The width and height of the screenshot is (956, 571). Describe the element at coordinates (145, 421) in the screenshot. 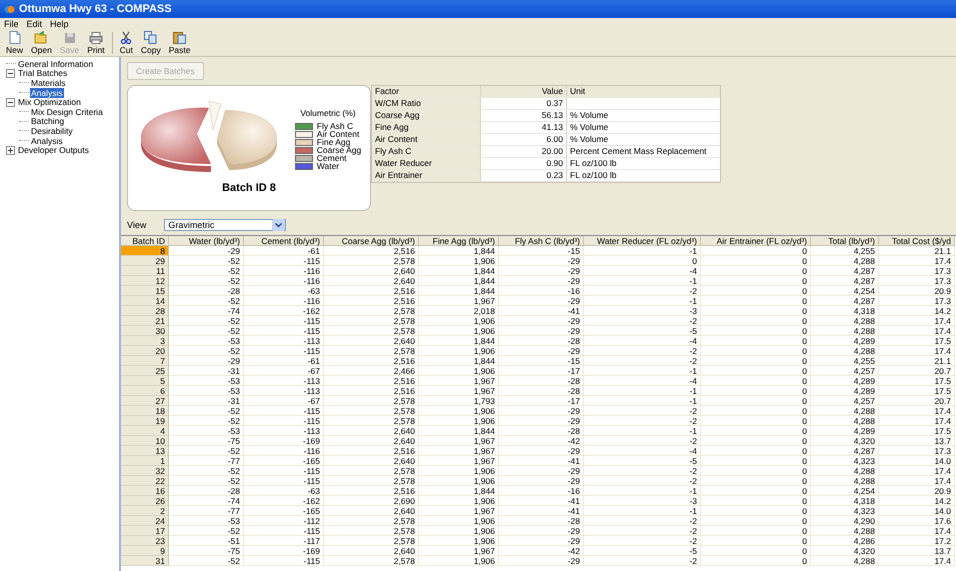

I see `row-header: 19` at that location.